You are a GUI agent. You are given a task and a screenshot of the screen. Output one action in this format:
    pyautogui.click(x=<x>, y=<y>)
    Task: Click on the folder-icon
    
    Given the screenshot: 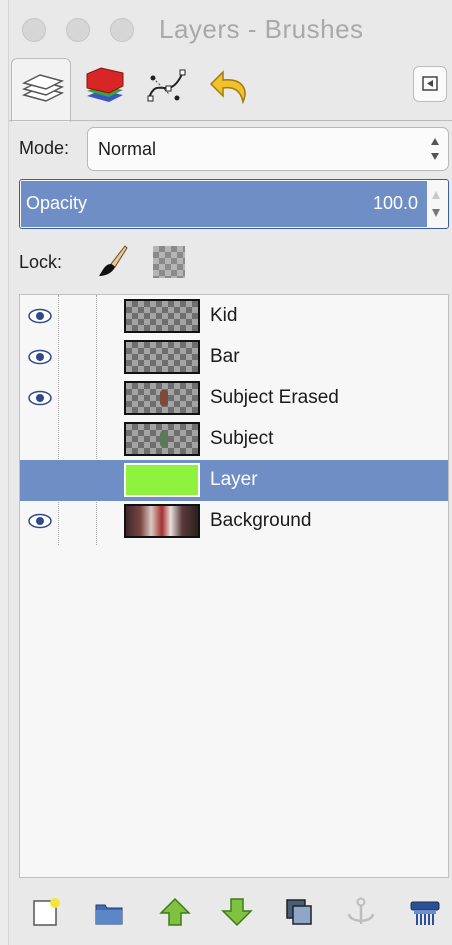 What is the action you would take?
    pyautogui.click(x=109, y=914)
    